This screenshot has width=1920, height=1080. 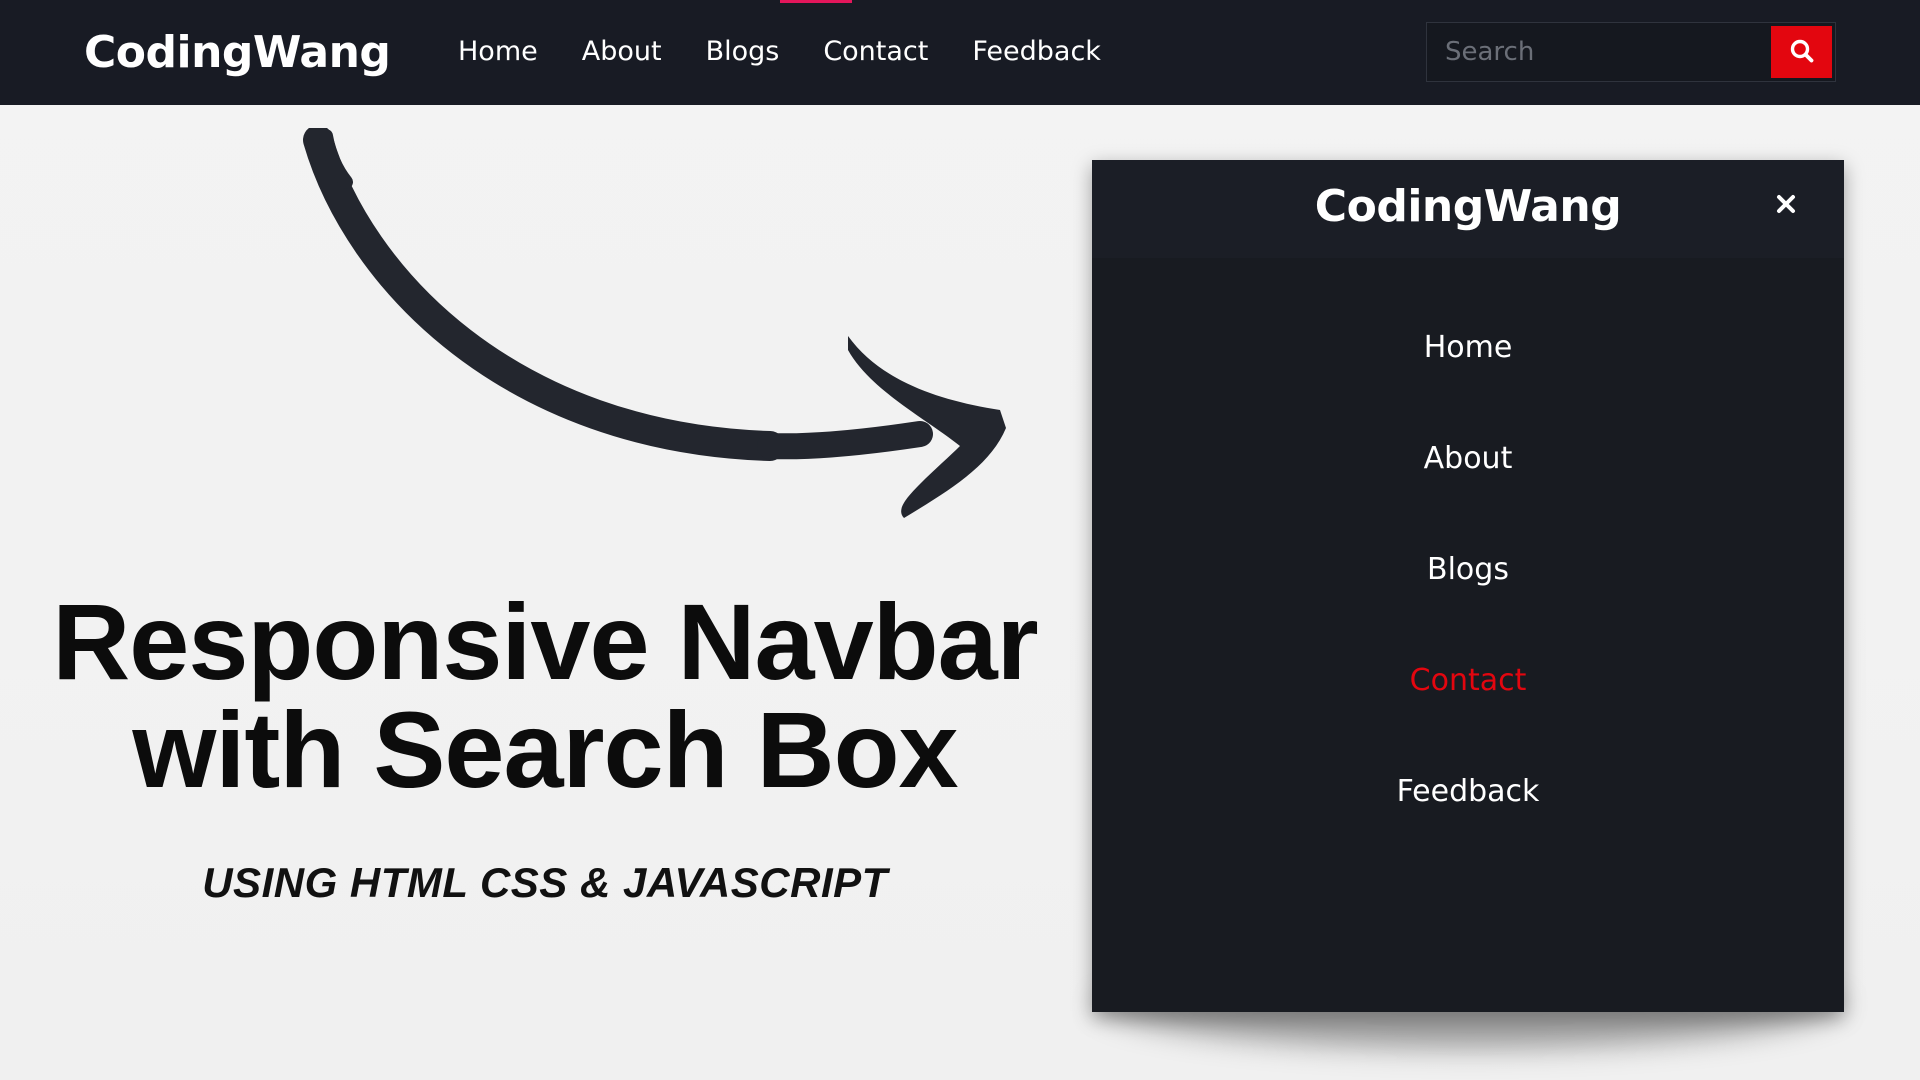 What do you see at coordinates (545, 641) in the screenshot?
I see `headline-line-1: Responsive Navbar` at bounding box center [545, 641].